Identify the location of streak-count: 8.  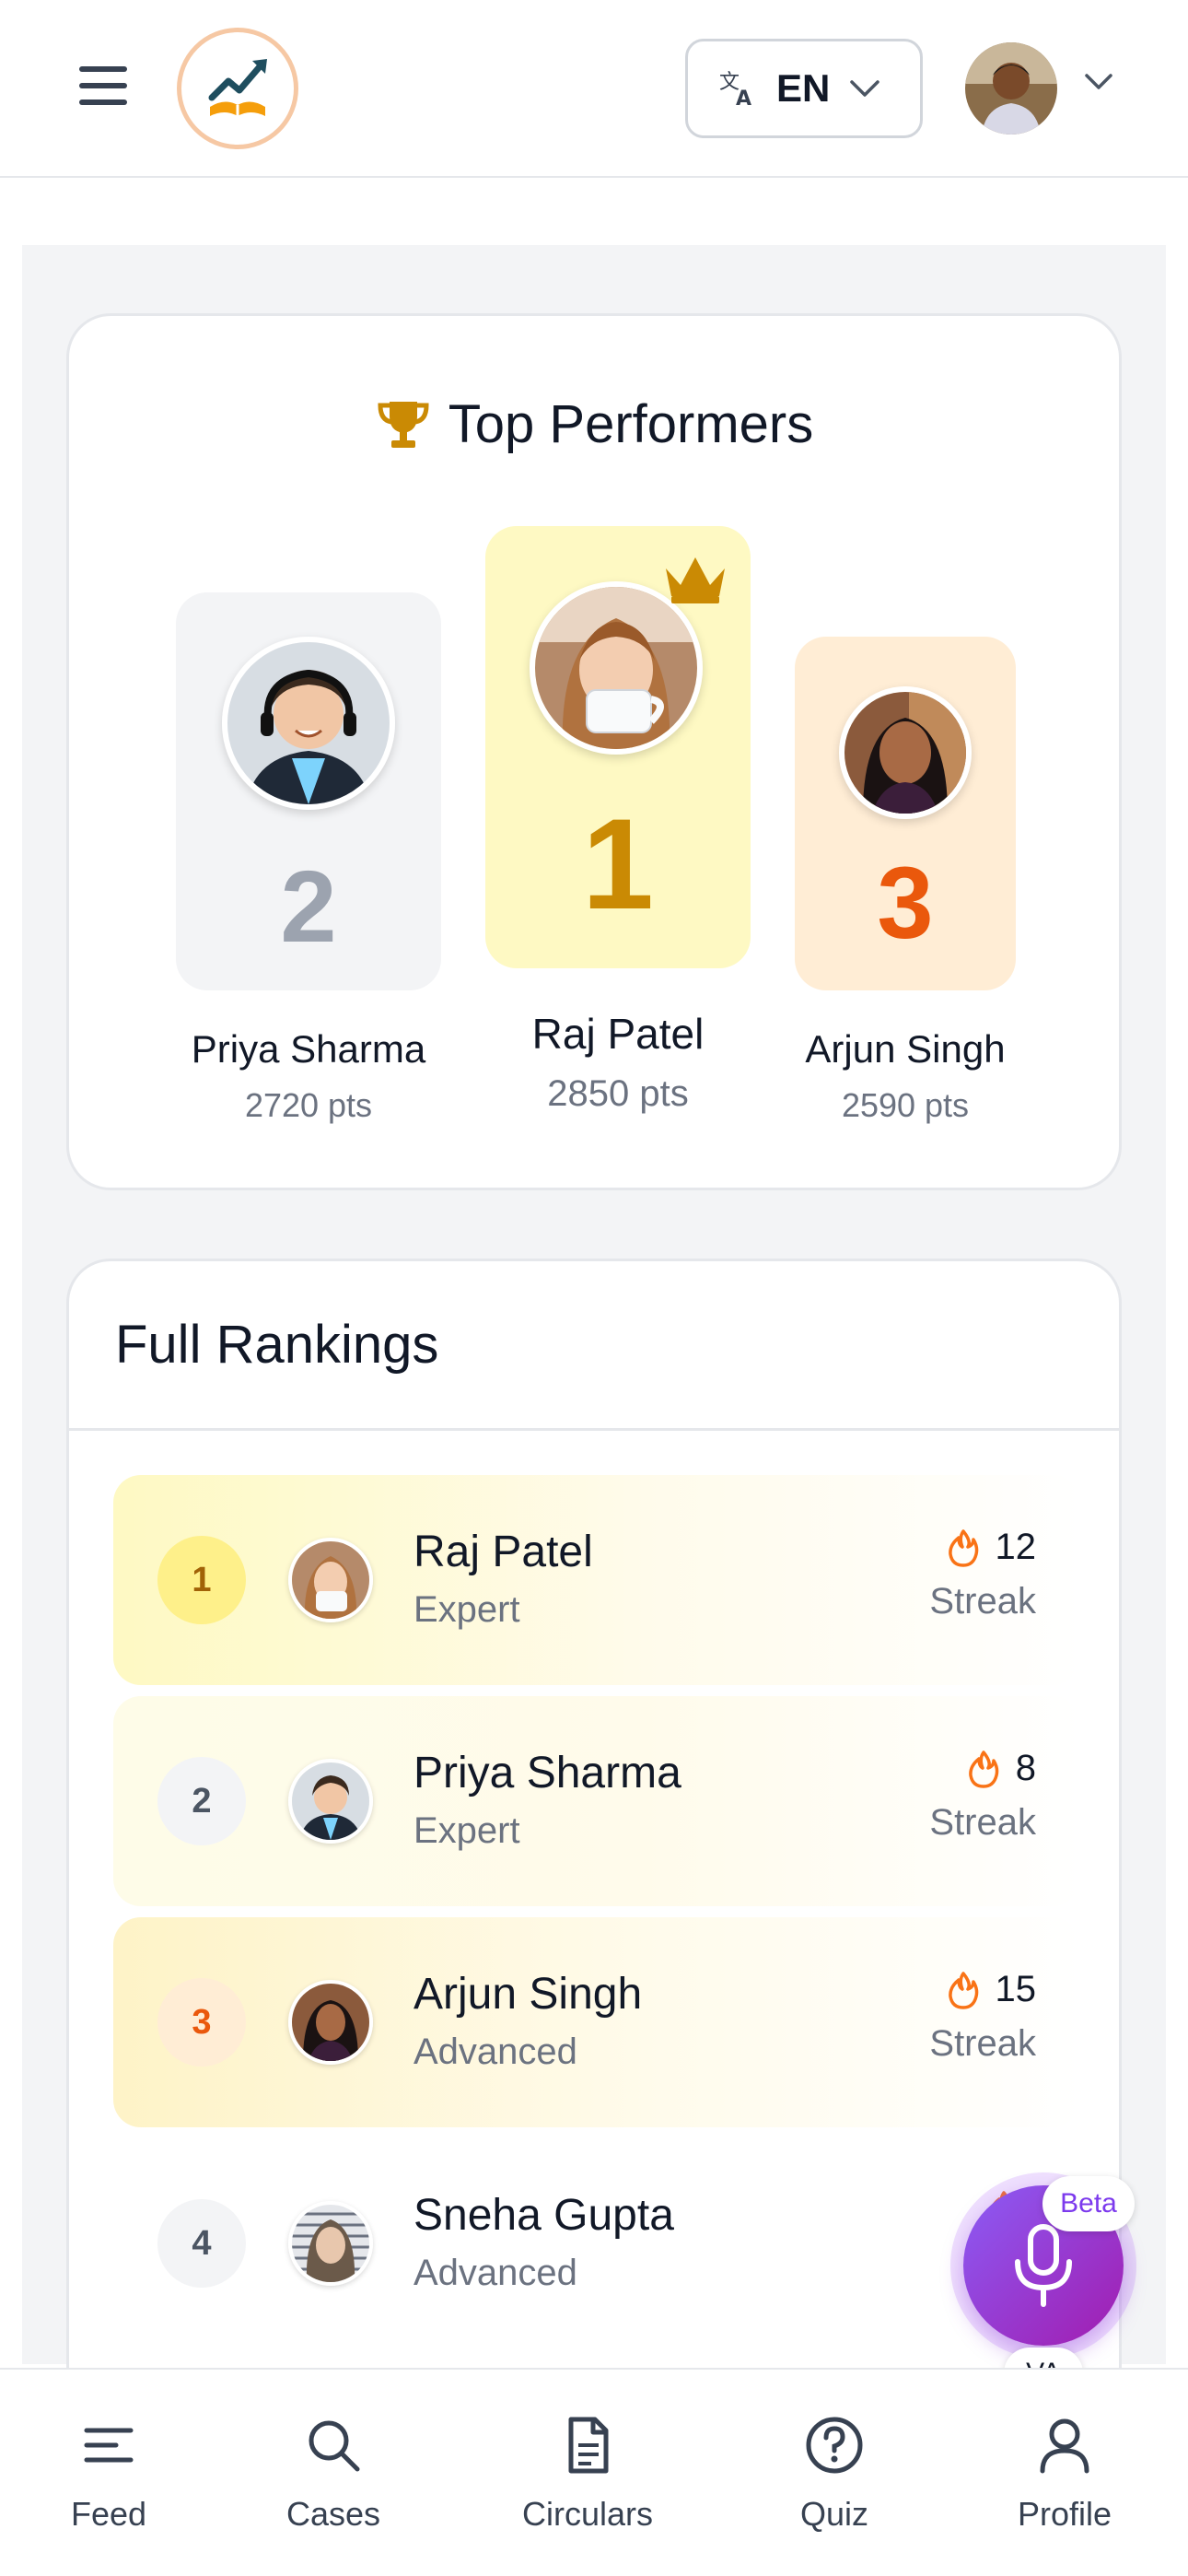
(1026, 1768).